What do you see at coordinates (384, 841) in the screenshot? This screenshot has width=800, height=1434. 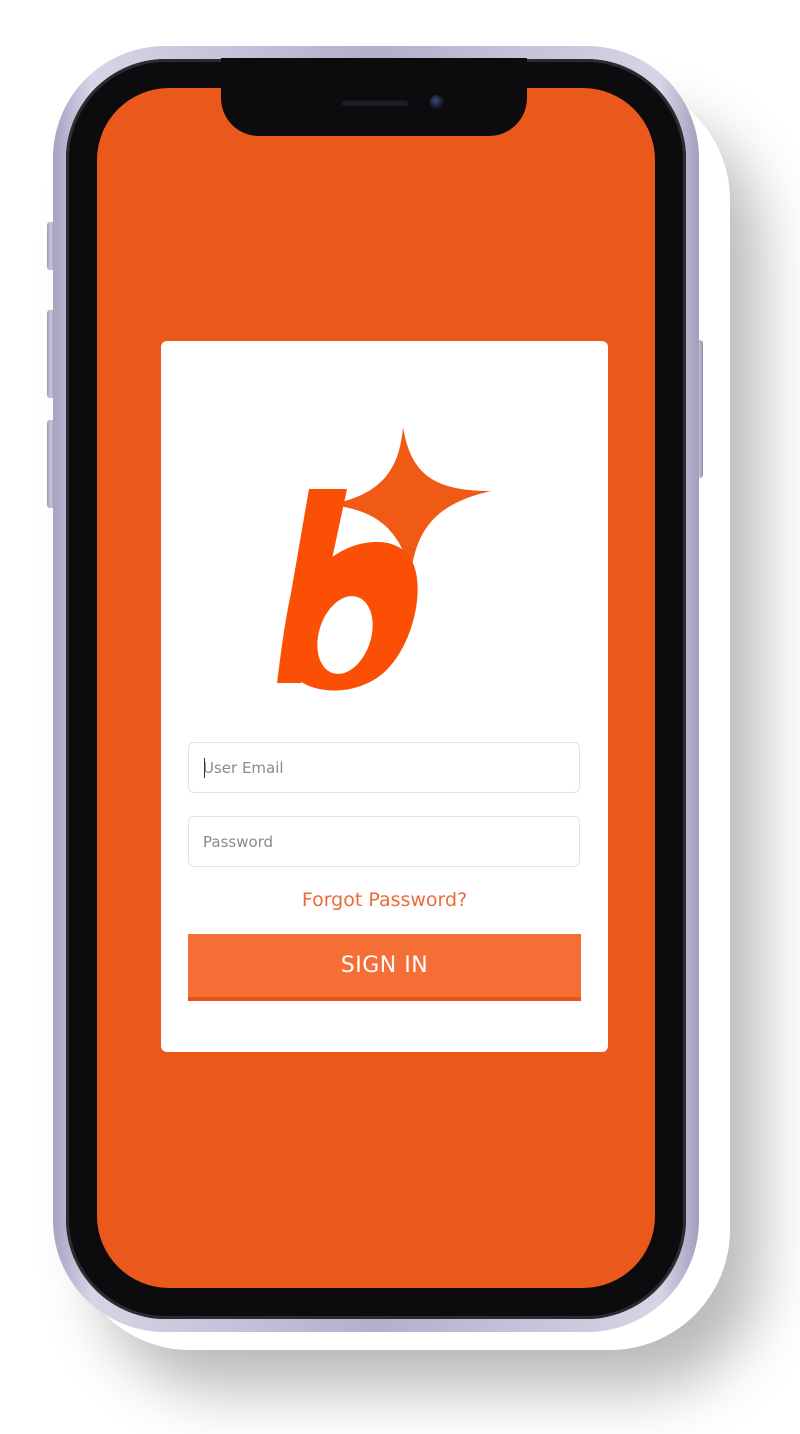 I see `password-input` at bounding box center [384, 841].